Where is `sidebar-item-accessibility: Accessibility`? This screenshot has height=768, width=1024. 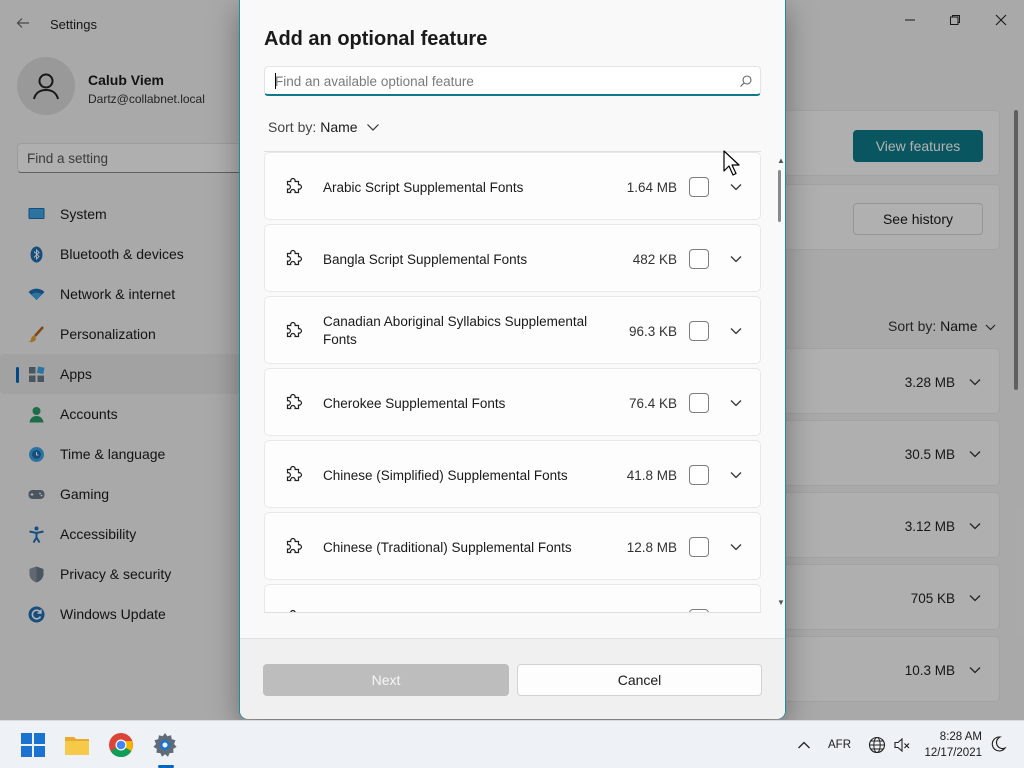 sidebar-item-accessibility: Accessibility is located at coordinates (120, 534).